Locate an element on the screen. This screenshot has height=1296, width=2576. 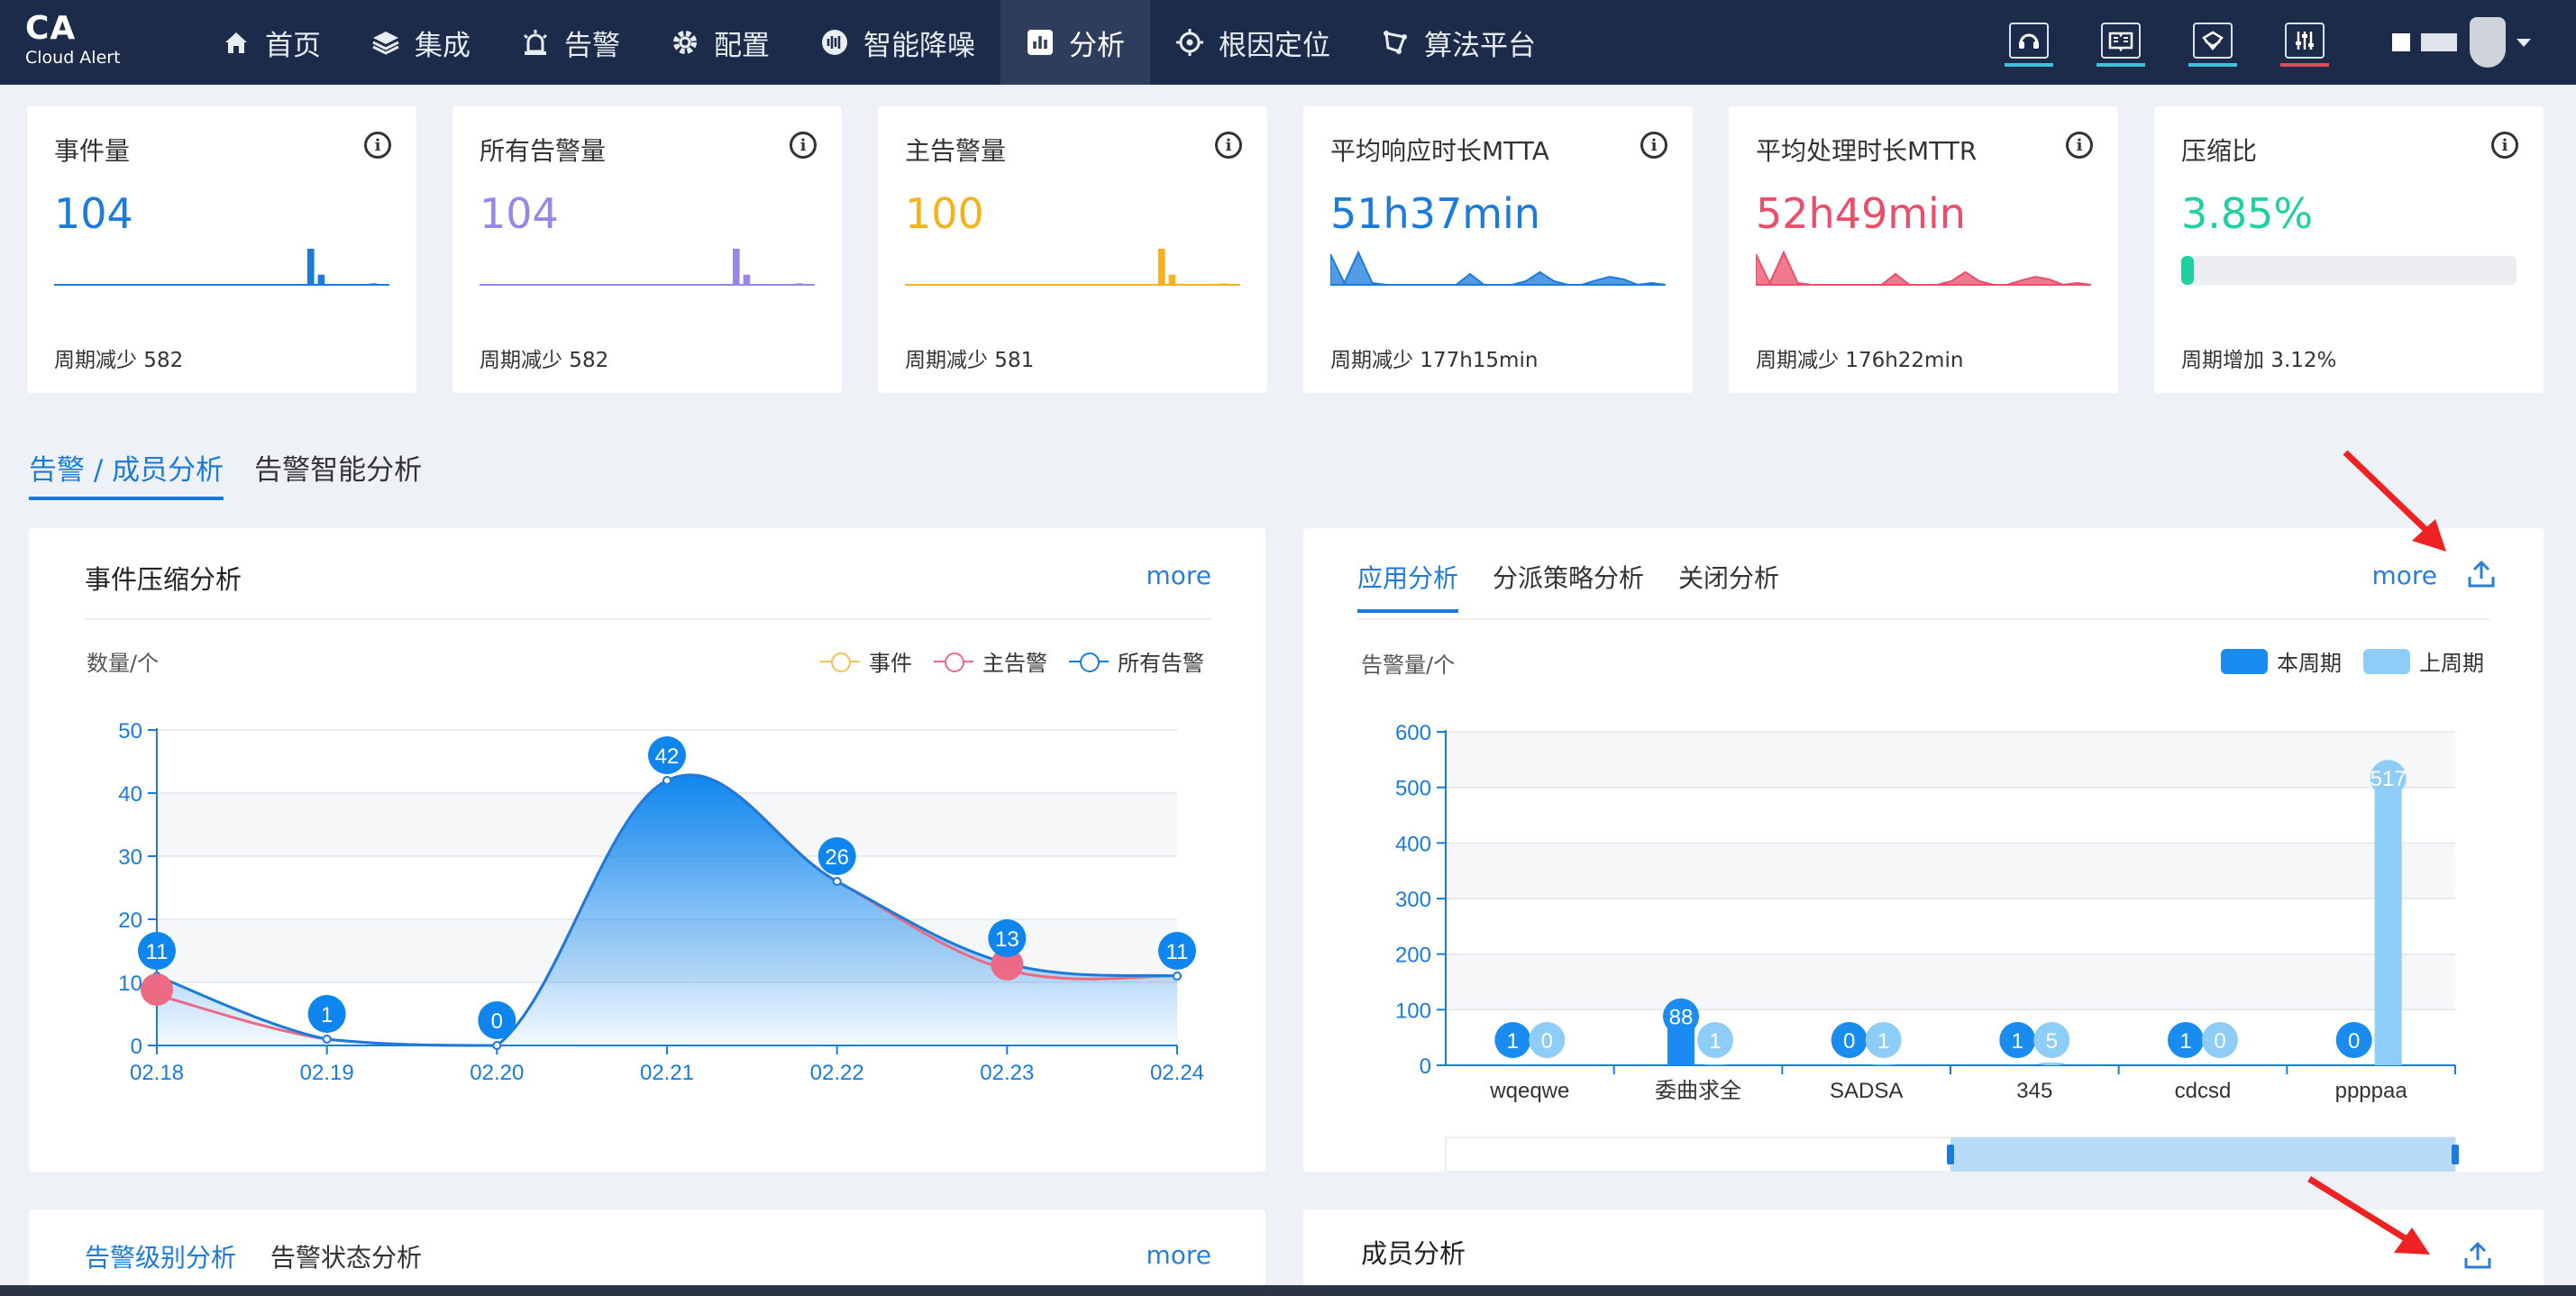
user-name-block is located at coordinates (2439, 42).